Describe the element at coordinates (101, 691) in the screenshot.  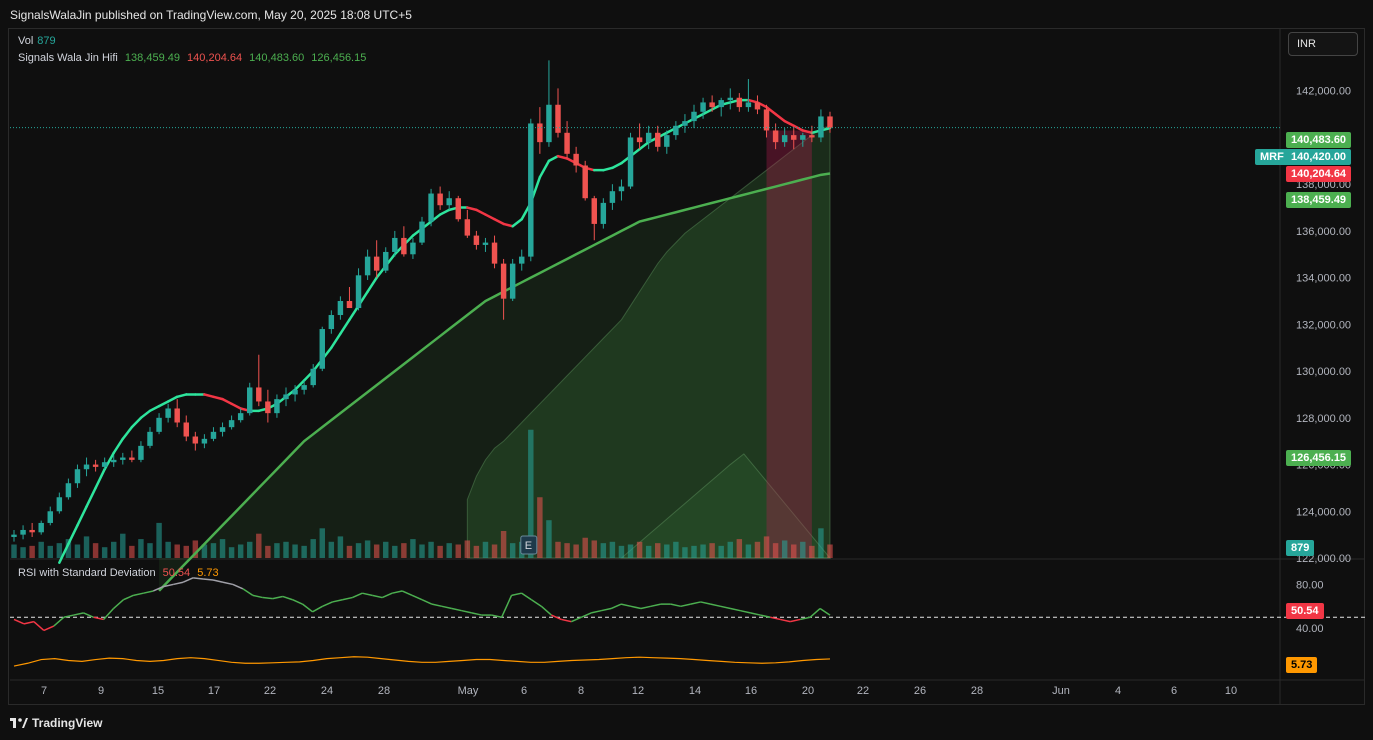
I see `x-tick-label: 9` at that location.